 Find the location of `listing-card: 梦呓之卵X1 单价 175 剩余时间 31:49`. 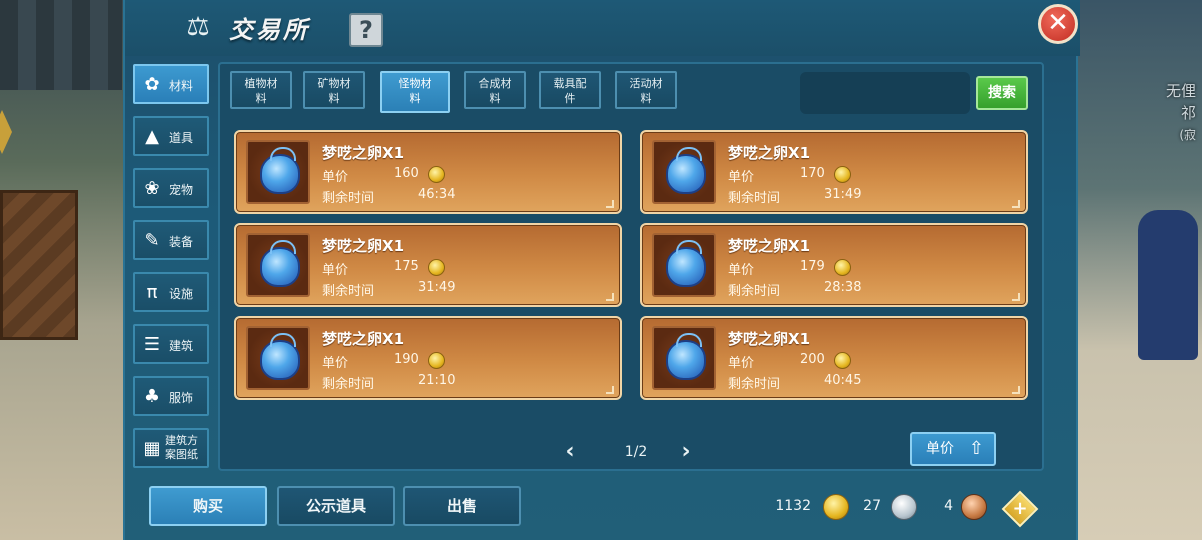

listing-card: 梦呓之卵X1 单价 175 剩余时间 31:49 is located at coordinates (428, 265).